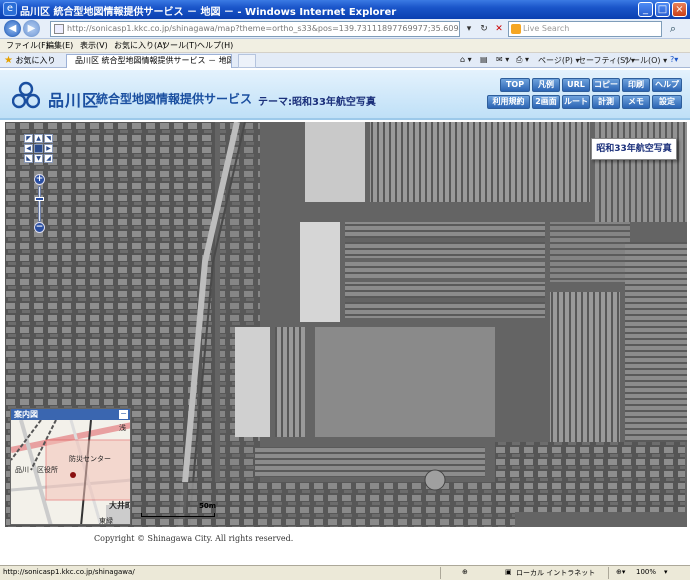  I want to click on search-placeholder: Live Search, so click(546, 28).